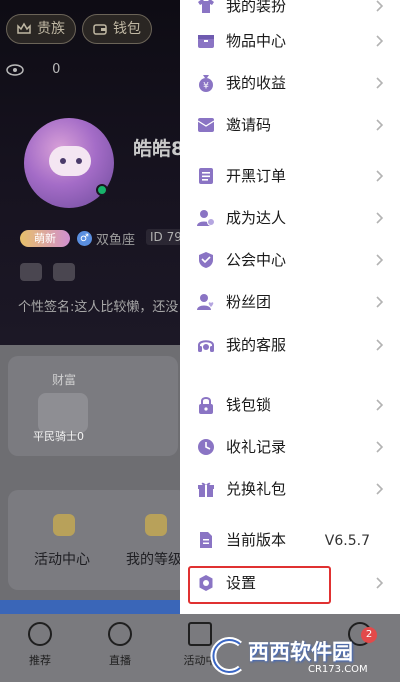 The image size is (400, 682). Describe the element at coordinates (84, 238) in the screenshot. I see `gender-icon: ♂` at that location.